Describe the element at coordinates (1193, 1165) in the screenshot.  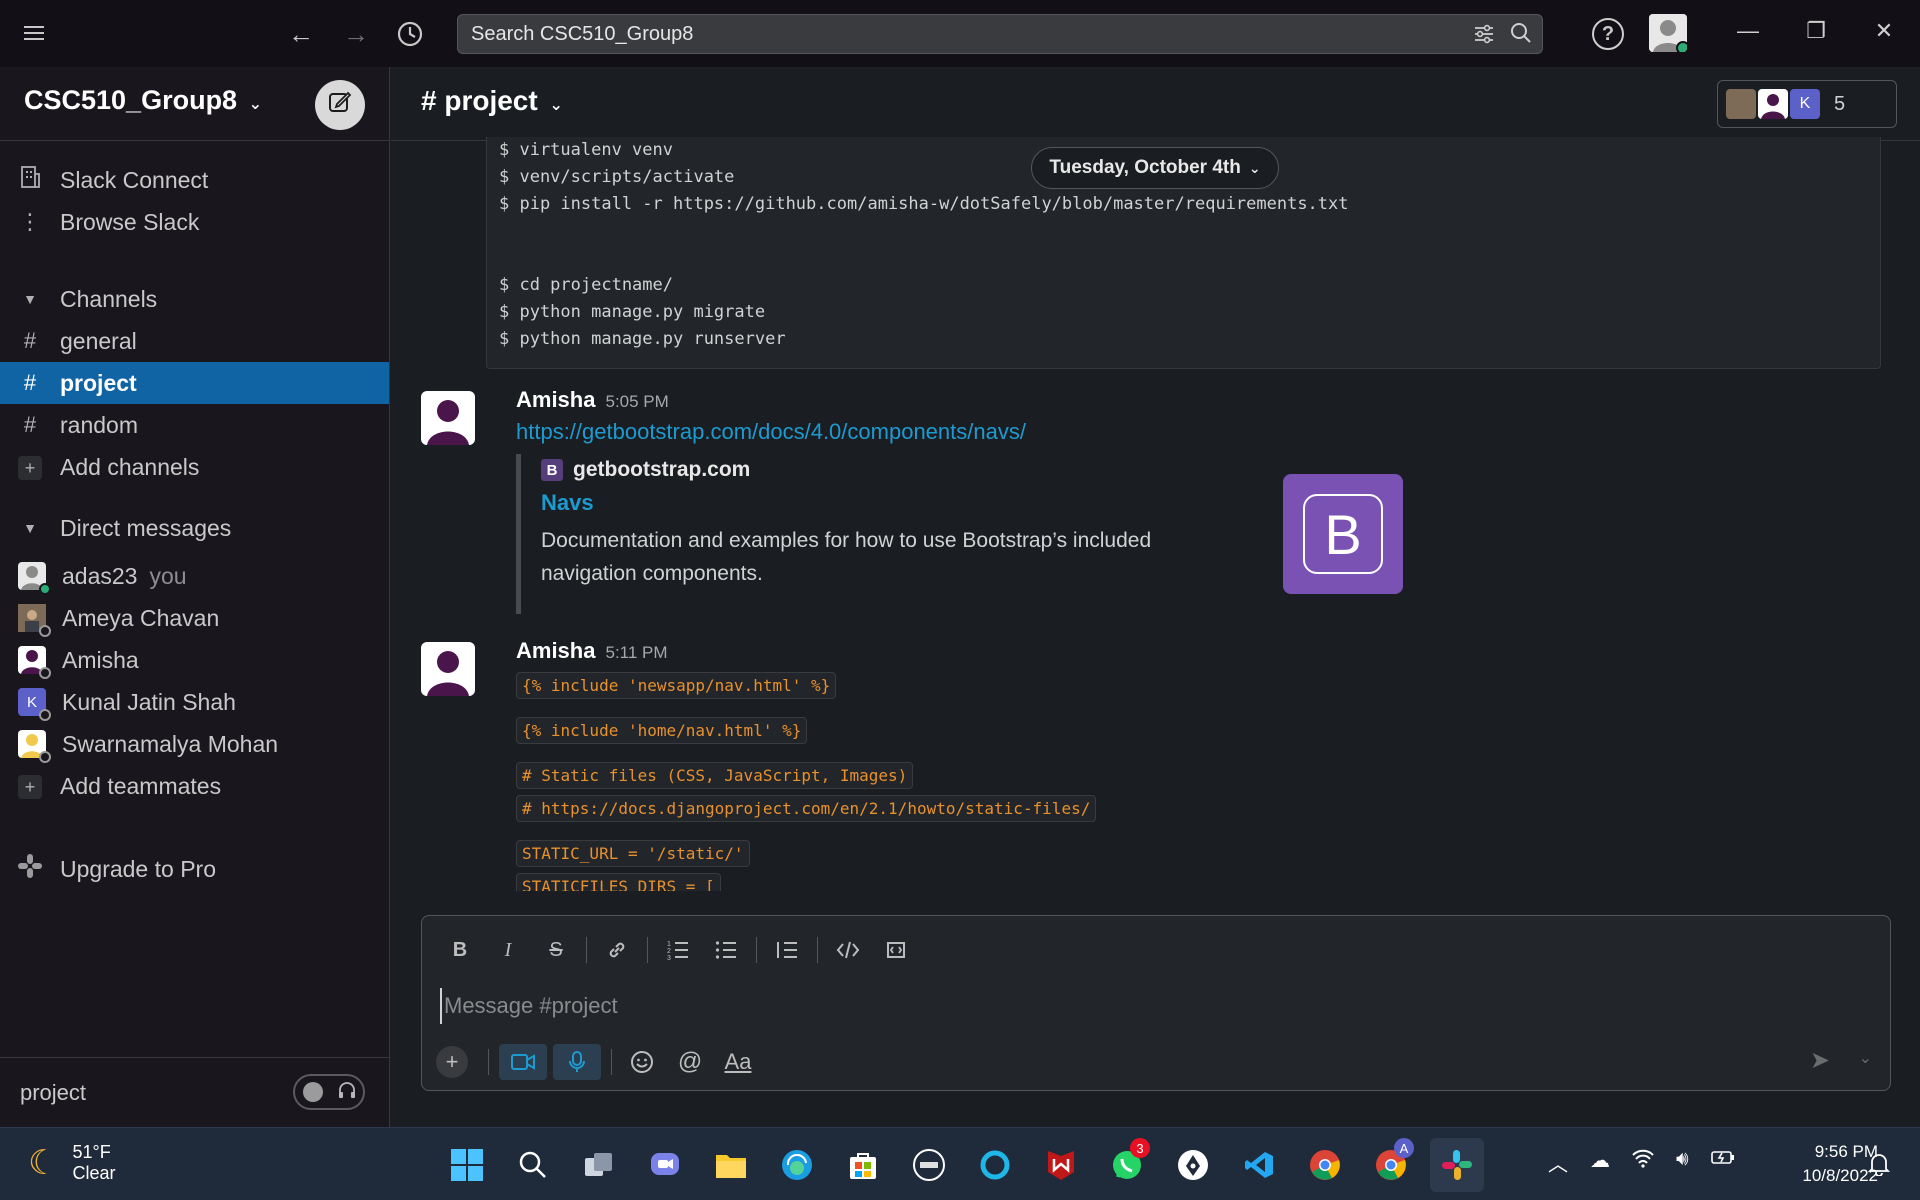
I see `pen-tool-icon` at that location.